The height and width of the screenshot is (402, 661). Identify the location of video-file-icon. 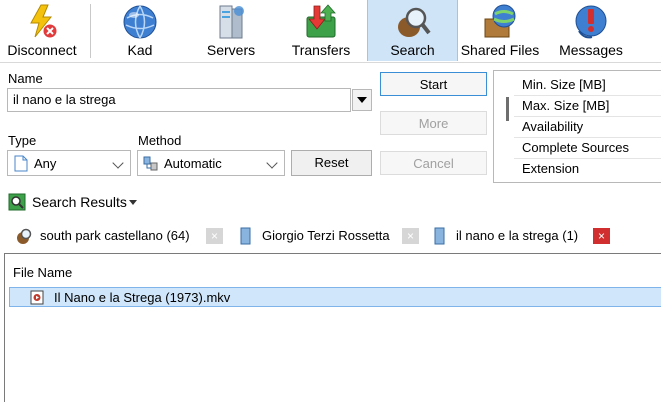
(37, 297).